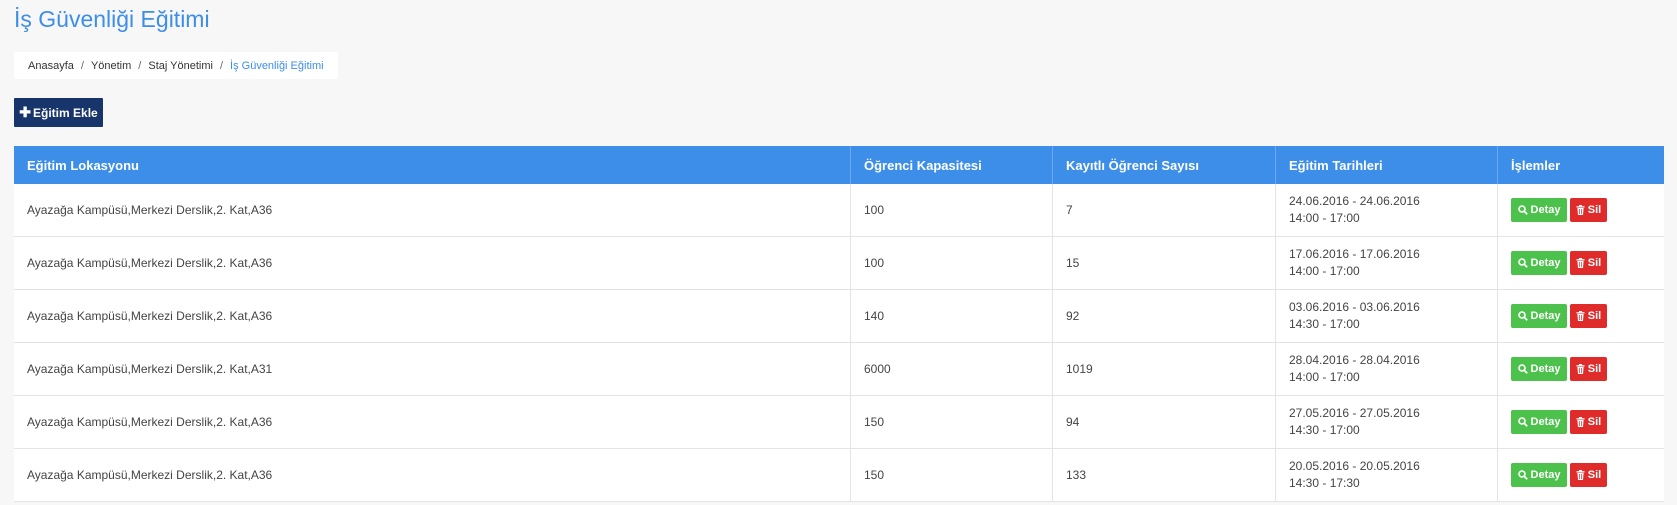  What do you see at coordinates (1386, 165) in the screenshot?
I see `header-dates: Eğitim Tarihleri` at bounding box center [1386, 165].